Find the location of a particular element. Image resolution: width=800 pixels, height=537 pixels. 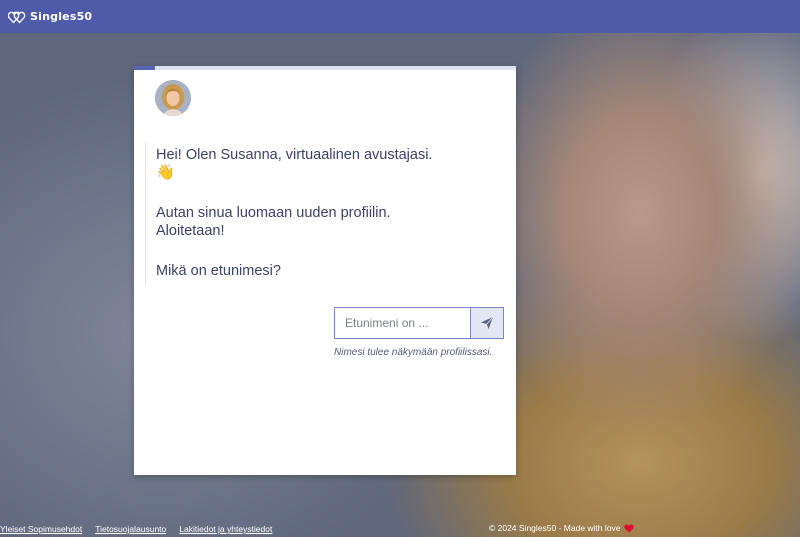

progress-fill is located at coordinates (144, 68).